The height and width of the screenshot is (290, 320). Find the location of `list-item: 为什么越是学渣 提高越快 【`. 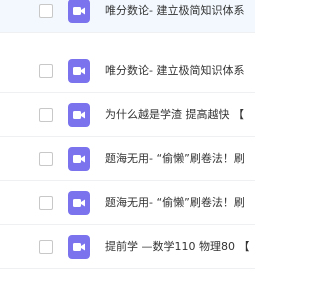

list-item: 为什么越是学渣 提高越快 【 is located at coordinates (127, 115).